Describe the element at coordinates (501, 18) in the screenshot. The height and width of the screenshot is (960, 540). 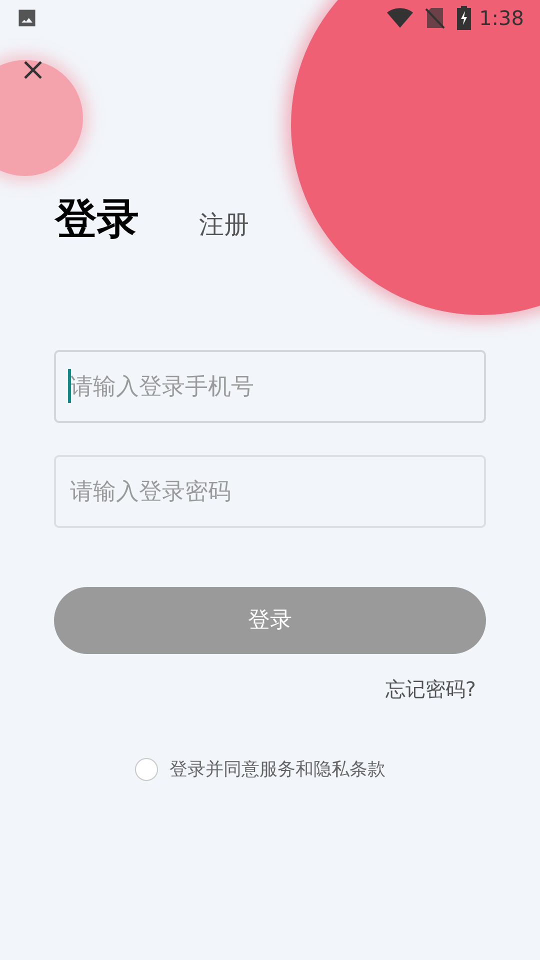
I see `status-time: 1:38` at that location.